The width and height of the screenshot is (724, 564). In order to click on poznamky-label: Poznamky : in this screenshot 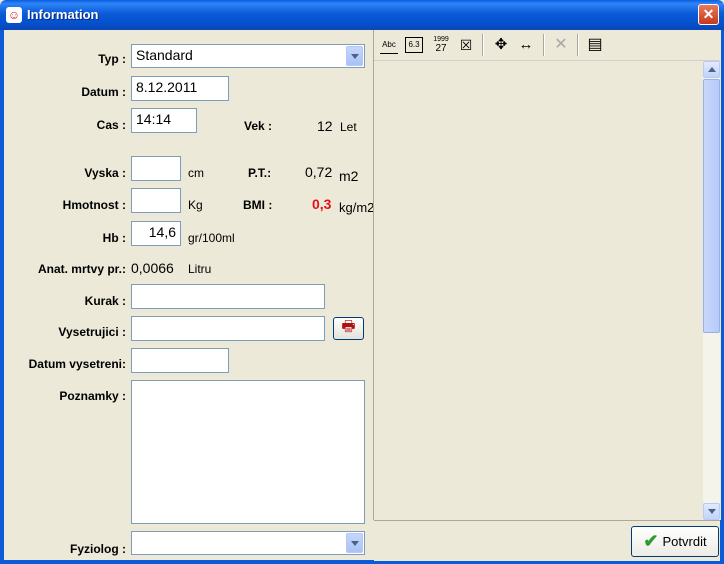, I will do `click(92, 396)`.